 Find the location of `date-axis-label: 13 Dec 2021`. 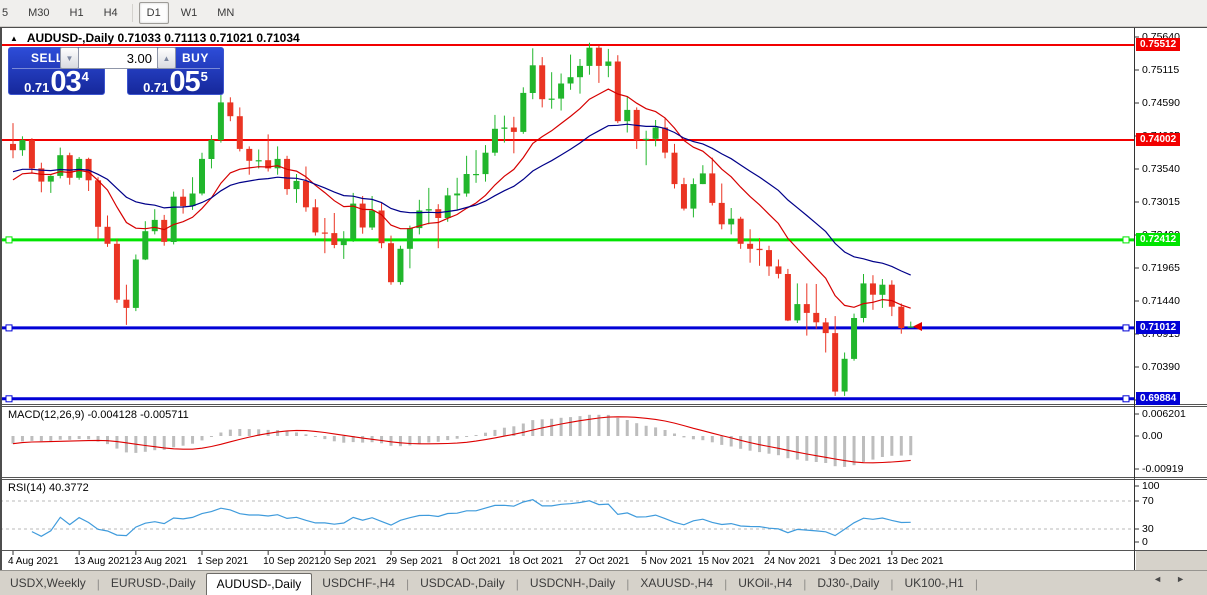

date-axis-label: 13 Dec 2021 is located at coordinates (915, 561).